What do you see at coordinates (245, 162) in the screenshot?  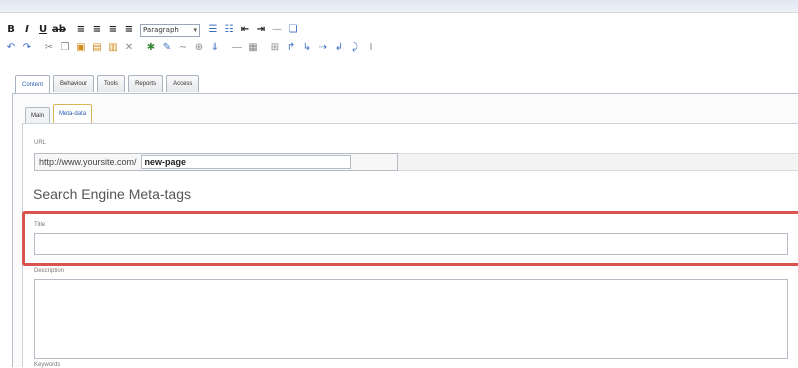 I see `url-slug-input: new-page` at bounding box center [245, 162].